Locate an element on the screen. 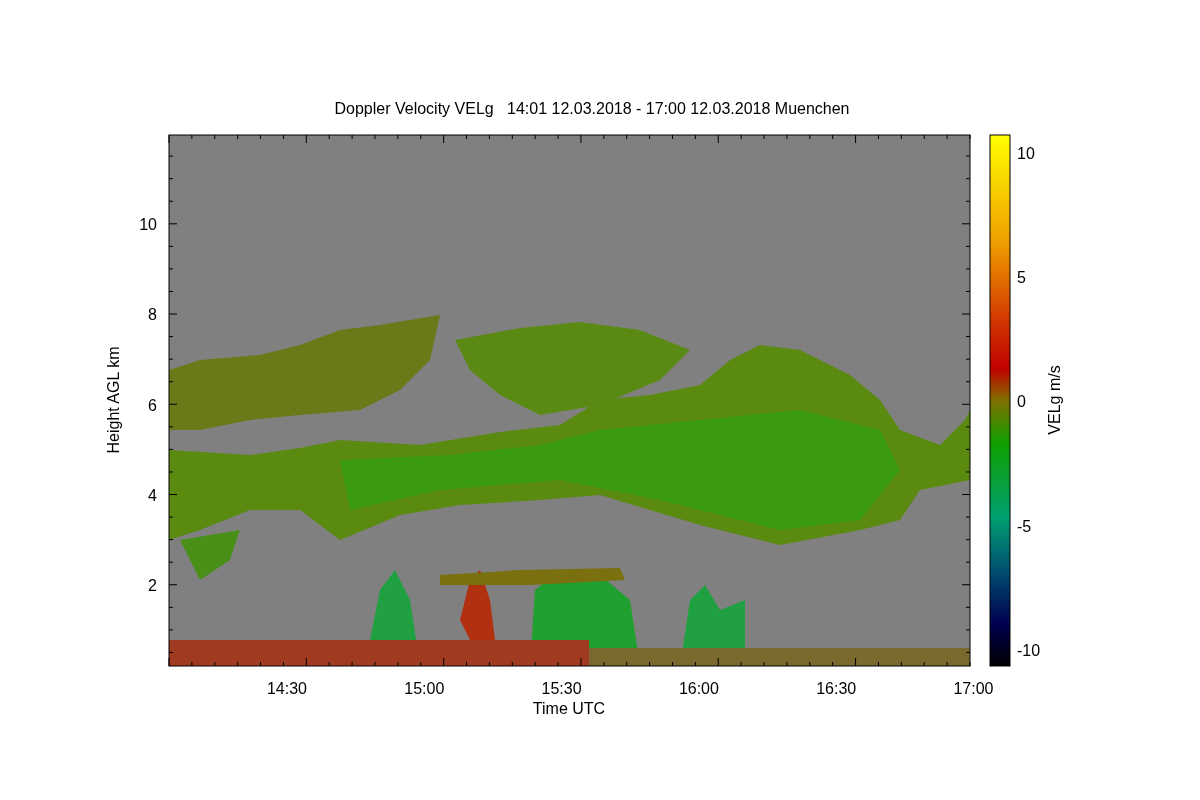 Image resolution: width=1200 pixels, height=800 pixels. y-tick-label: 8 is located at coordinates (152, 315).